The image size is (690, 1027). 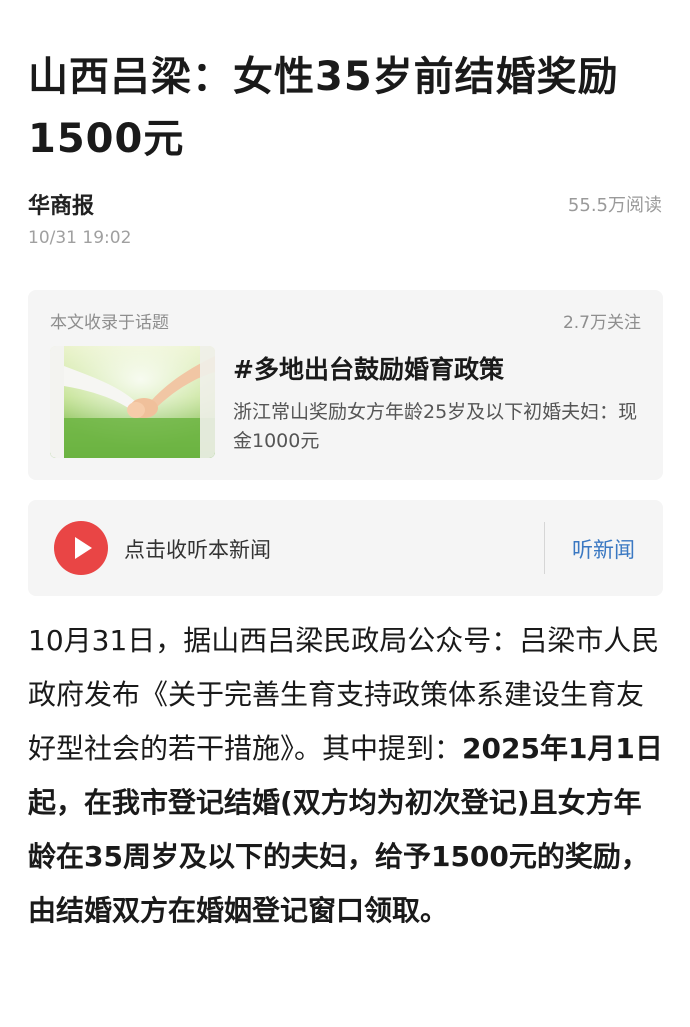 I want to click on topic-follow-count: 2.7万关注, so click(x=601, y=323).